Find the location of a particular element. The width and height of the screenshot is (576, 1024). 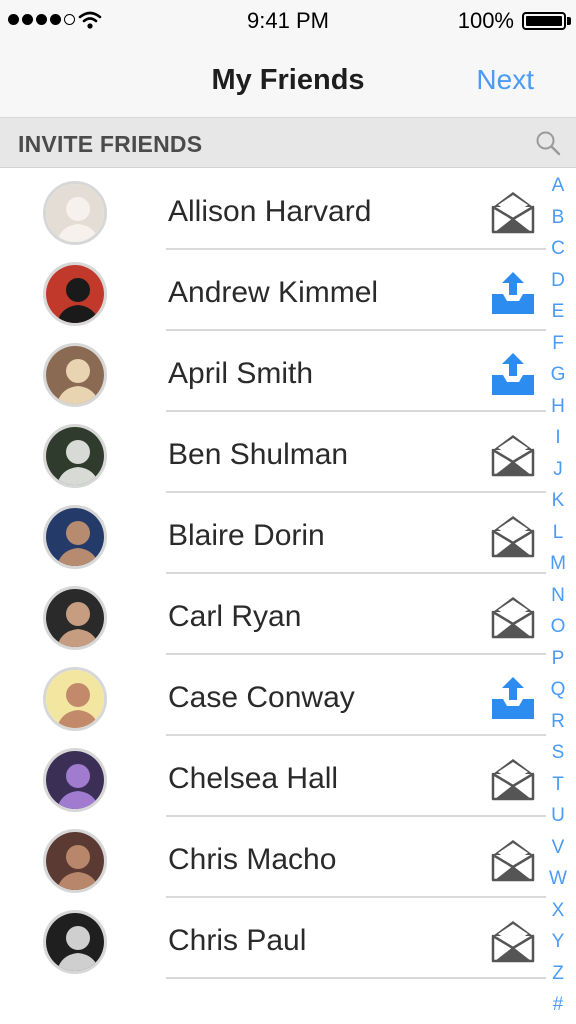

friend-row: Andrew Kimmel is located at coordinates (288, 290).